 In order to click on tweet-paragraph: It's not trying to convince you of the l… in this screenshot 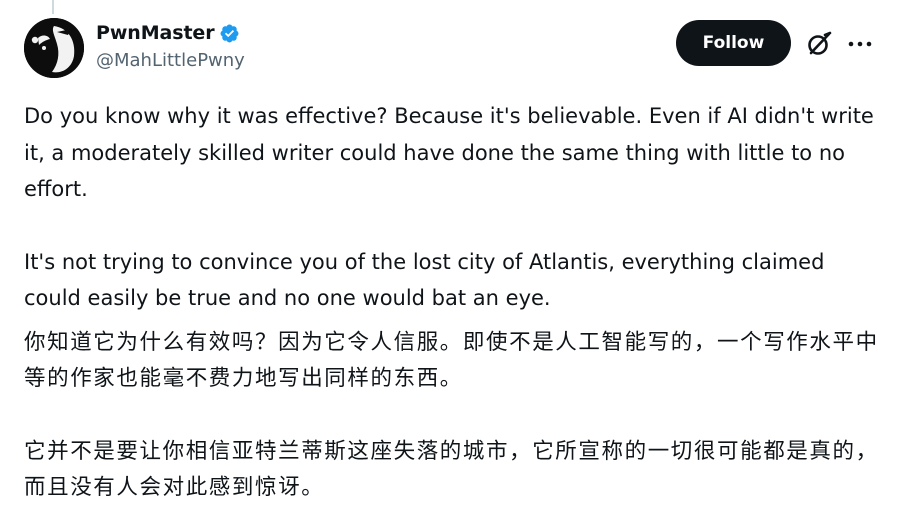, I will do `click(428, 280)`.